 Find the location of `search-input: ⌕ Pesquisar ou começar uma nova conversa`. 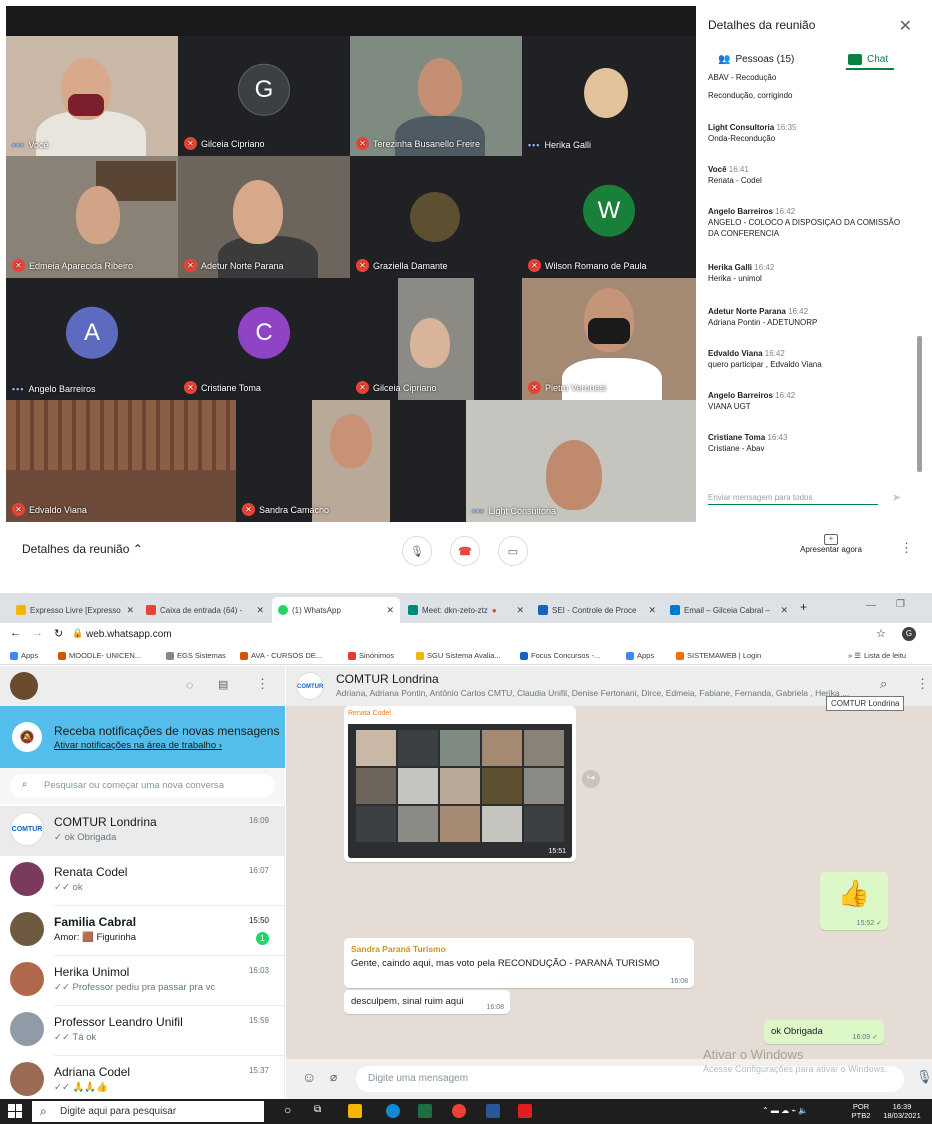

search-input: ⌕ Pesquisar ou começar uma nova conversa is located at coordinates (142, 786).